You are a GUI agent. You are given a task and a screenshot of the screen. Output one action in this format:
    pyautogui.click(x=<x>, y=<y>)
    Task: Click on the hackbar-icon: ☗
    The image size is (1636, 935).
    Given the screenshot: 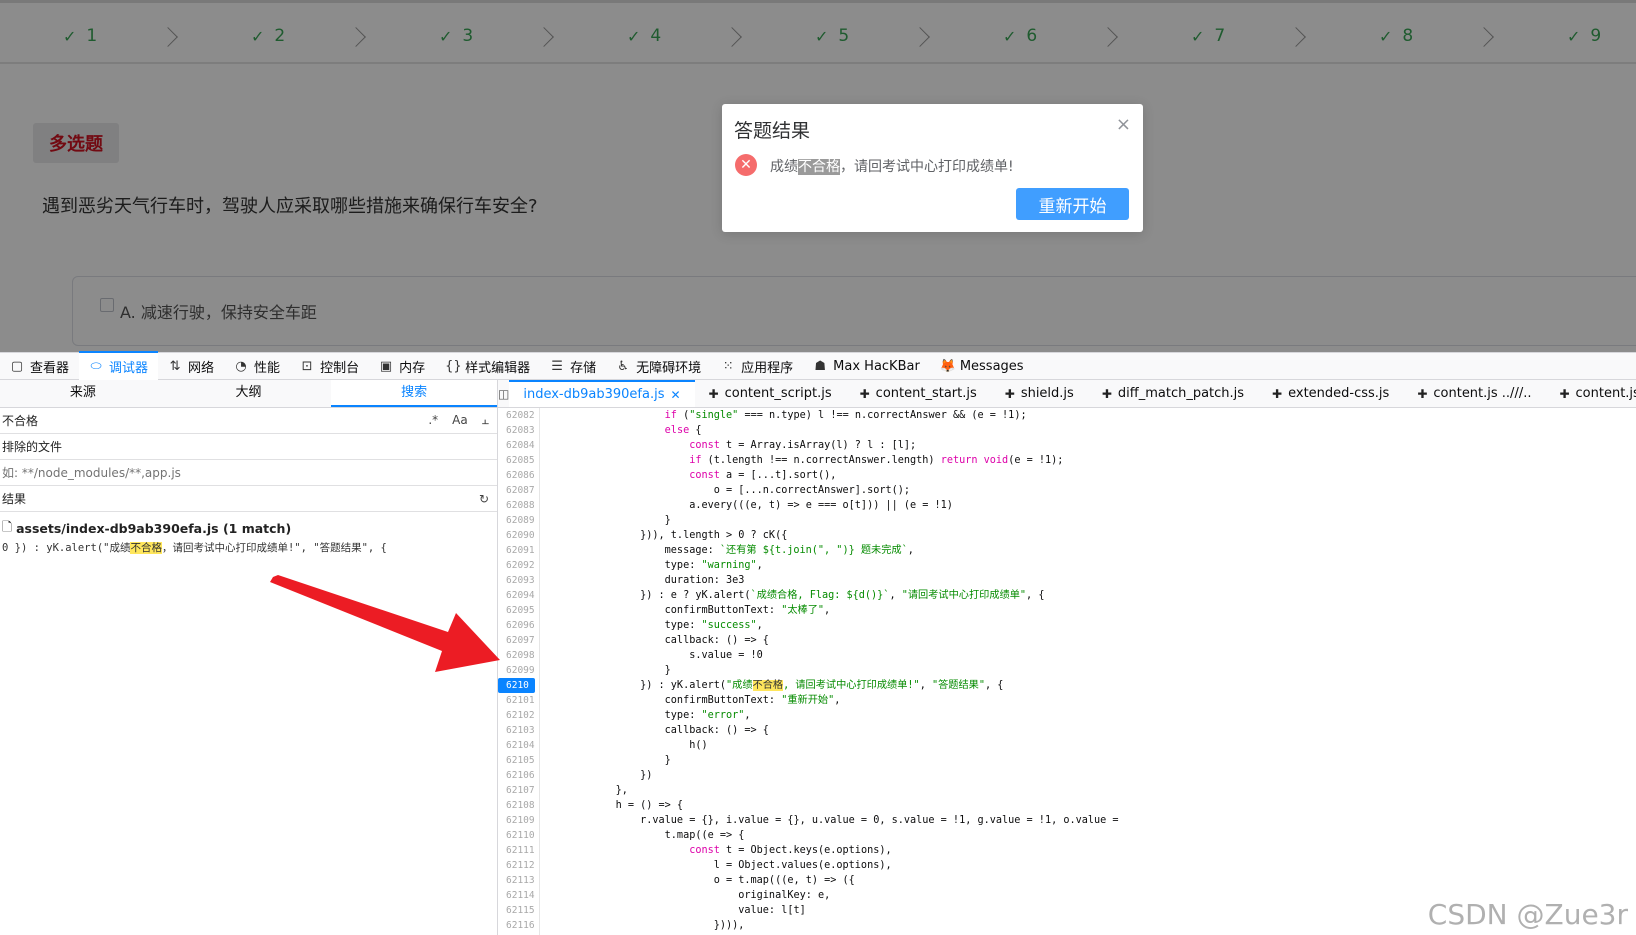 What is the action you would take?
    pyautogui.click(x=820, y=366)
    